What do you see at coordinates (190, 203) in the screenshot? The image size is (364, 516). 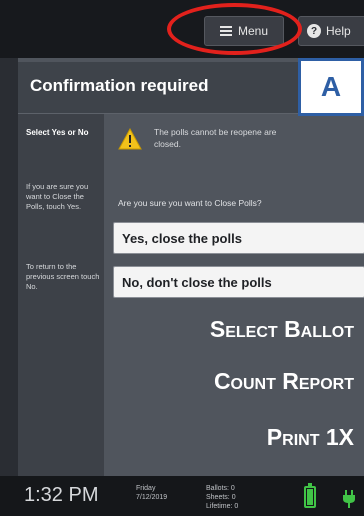 I see `confirm-question: Are you sure you want to Close Polls?` at bounding box center [190, 203].